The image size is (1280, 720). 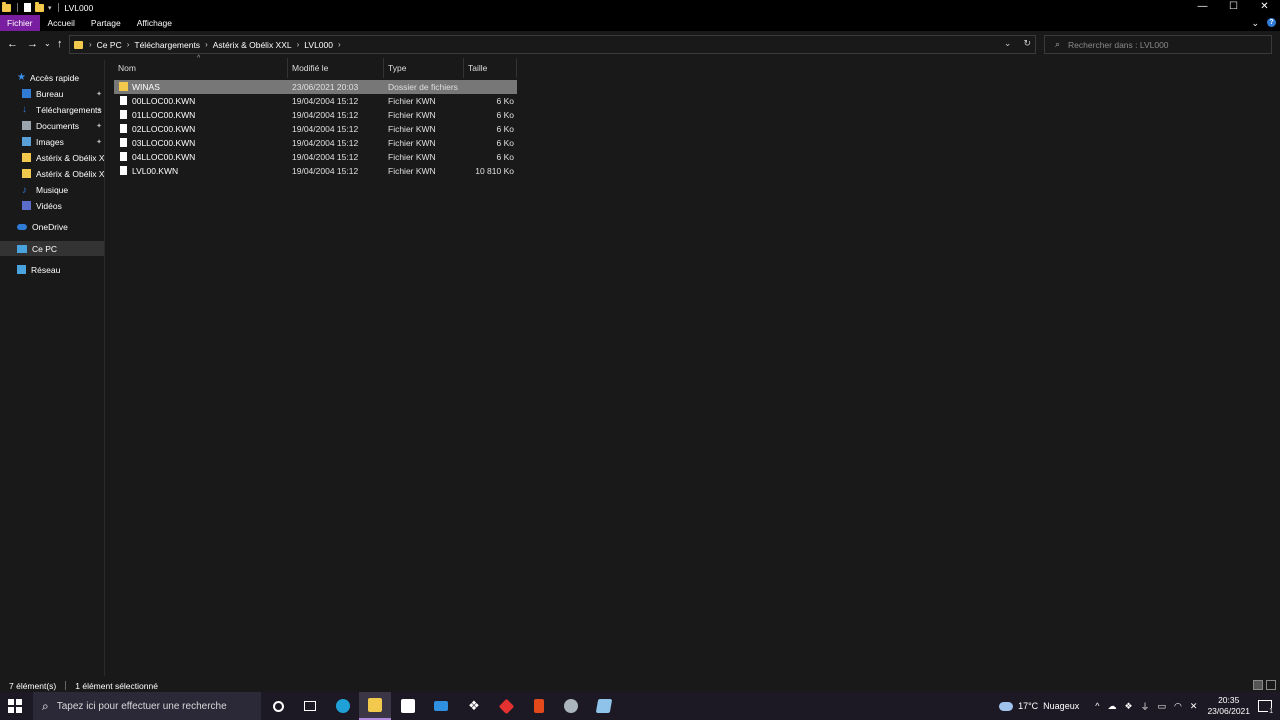 What do you see at coordinates (343, 706) in the screenshot?
I see `edge-icon` at bounding box center [343, 706].